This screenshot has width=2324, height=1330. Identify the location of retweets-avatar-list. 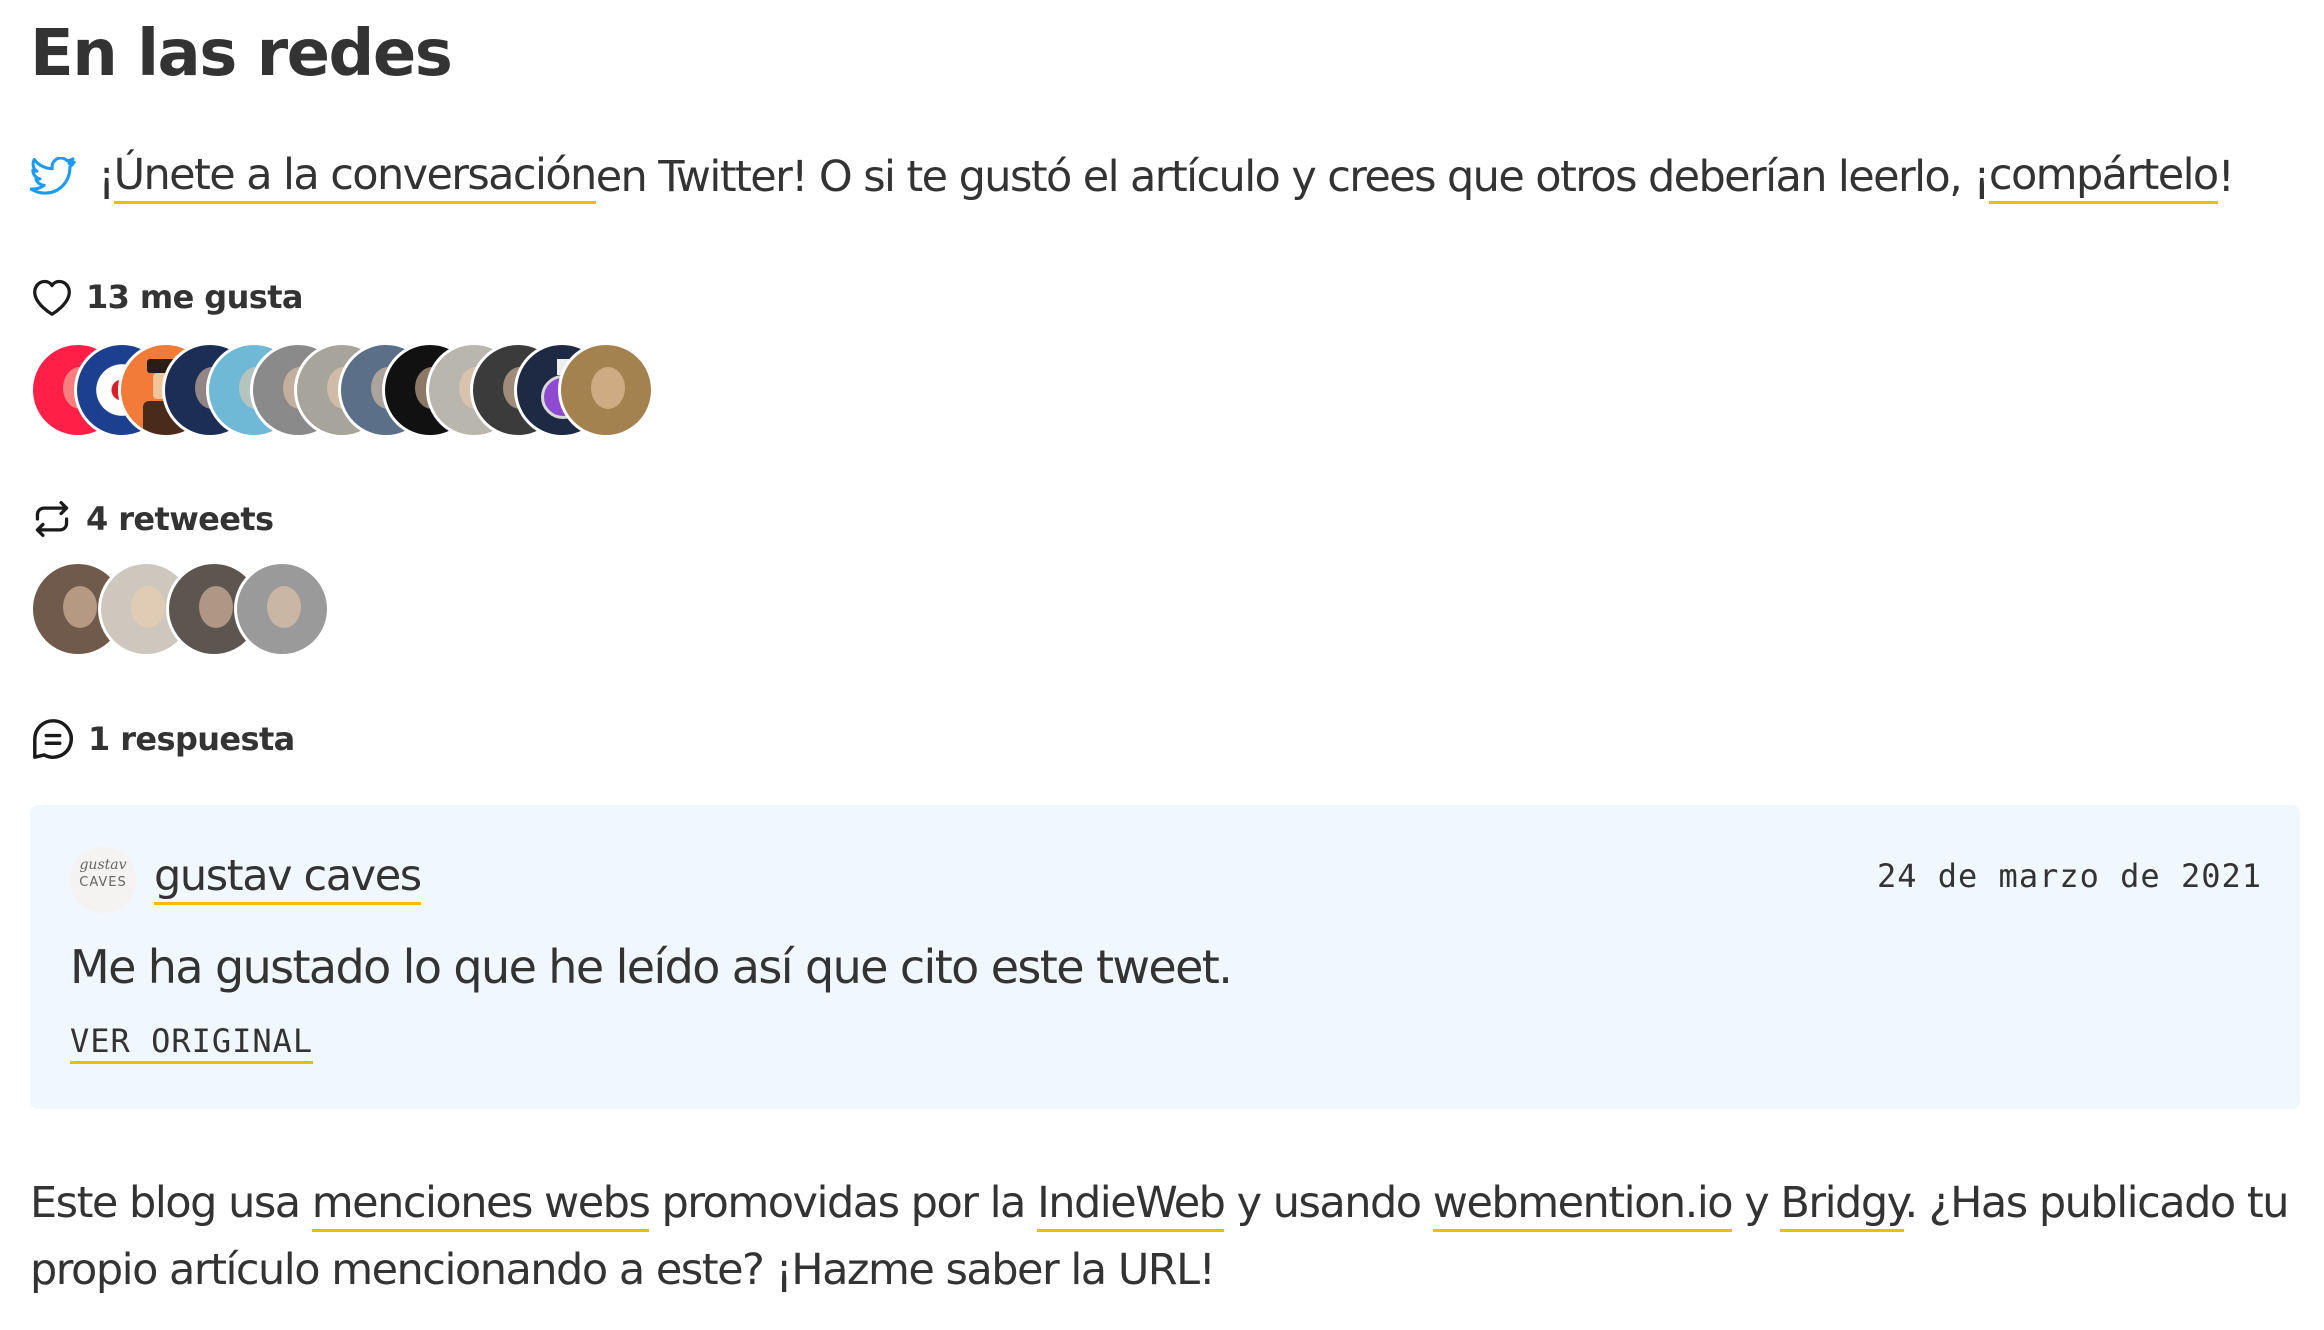
(180, 609).